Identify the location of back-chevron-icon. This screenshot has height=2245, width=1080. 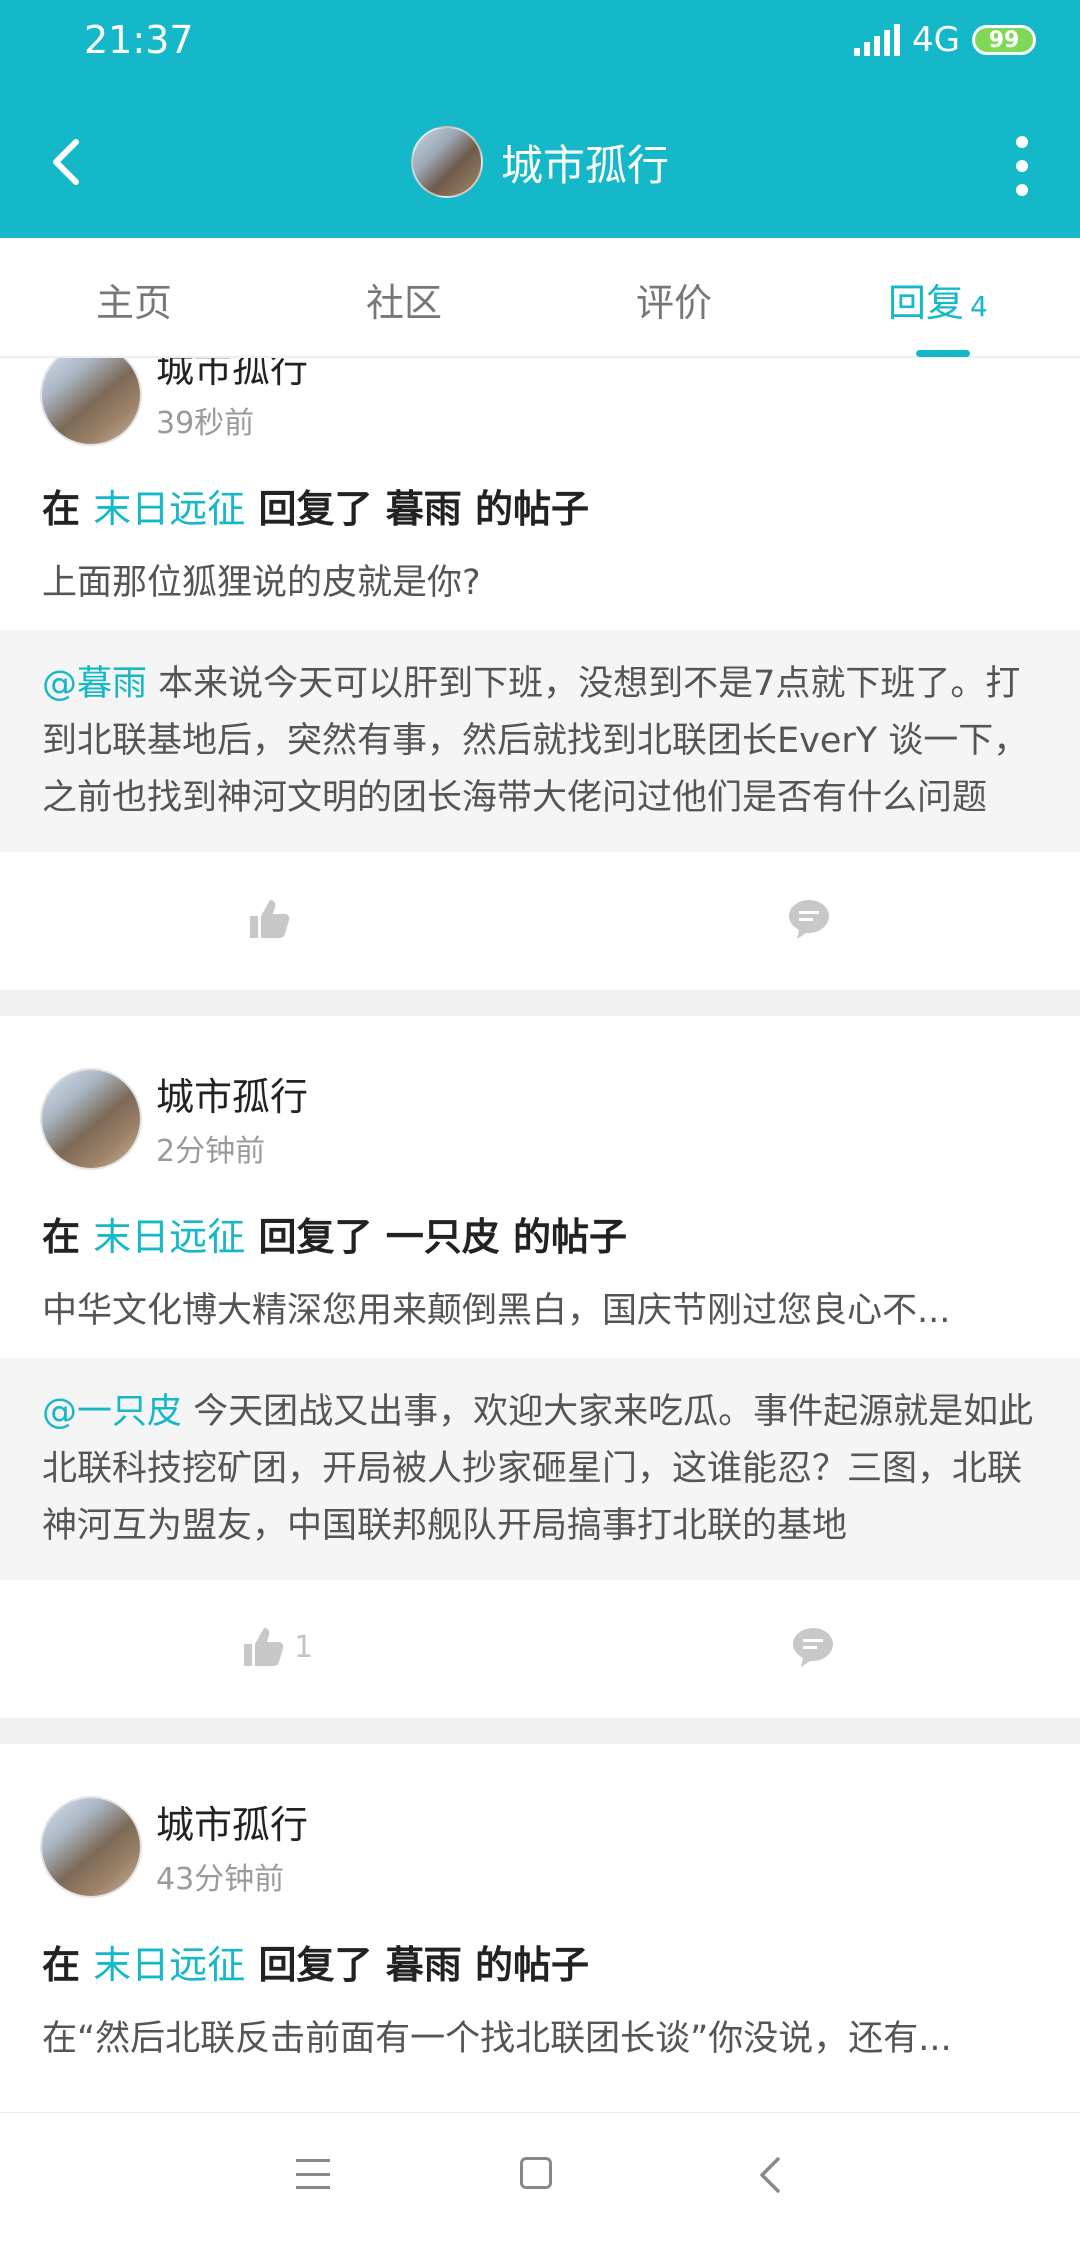
(772, 2175).